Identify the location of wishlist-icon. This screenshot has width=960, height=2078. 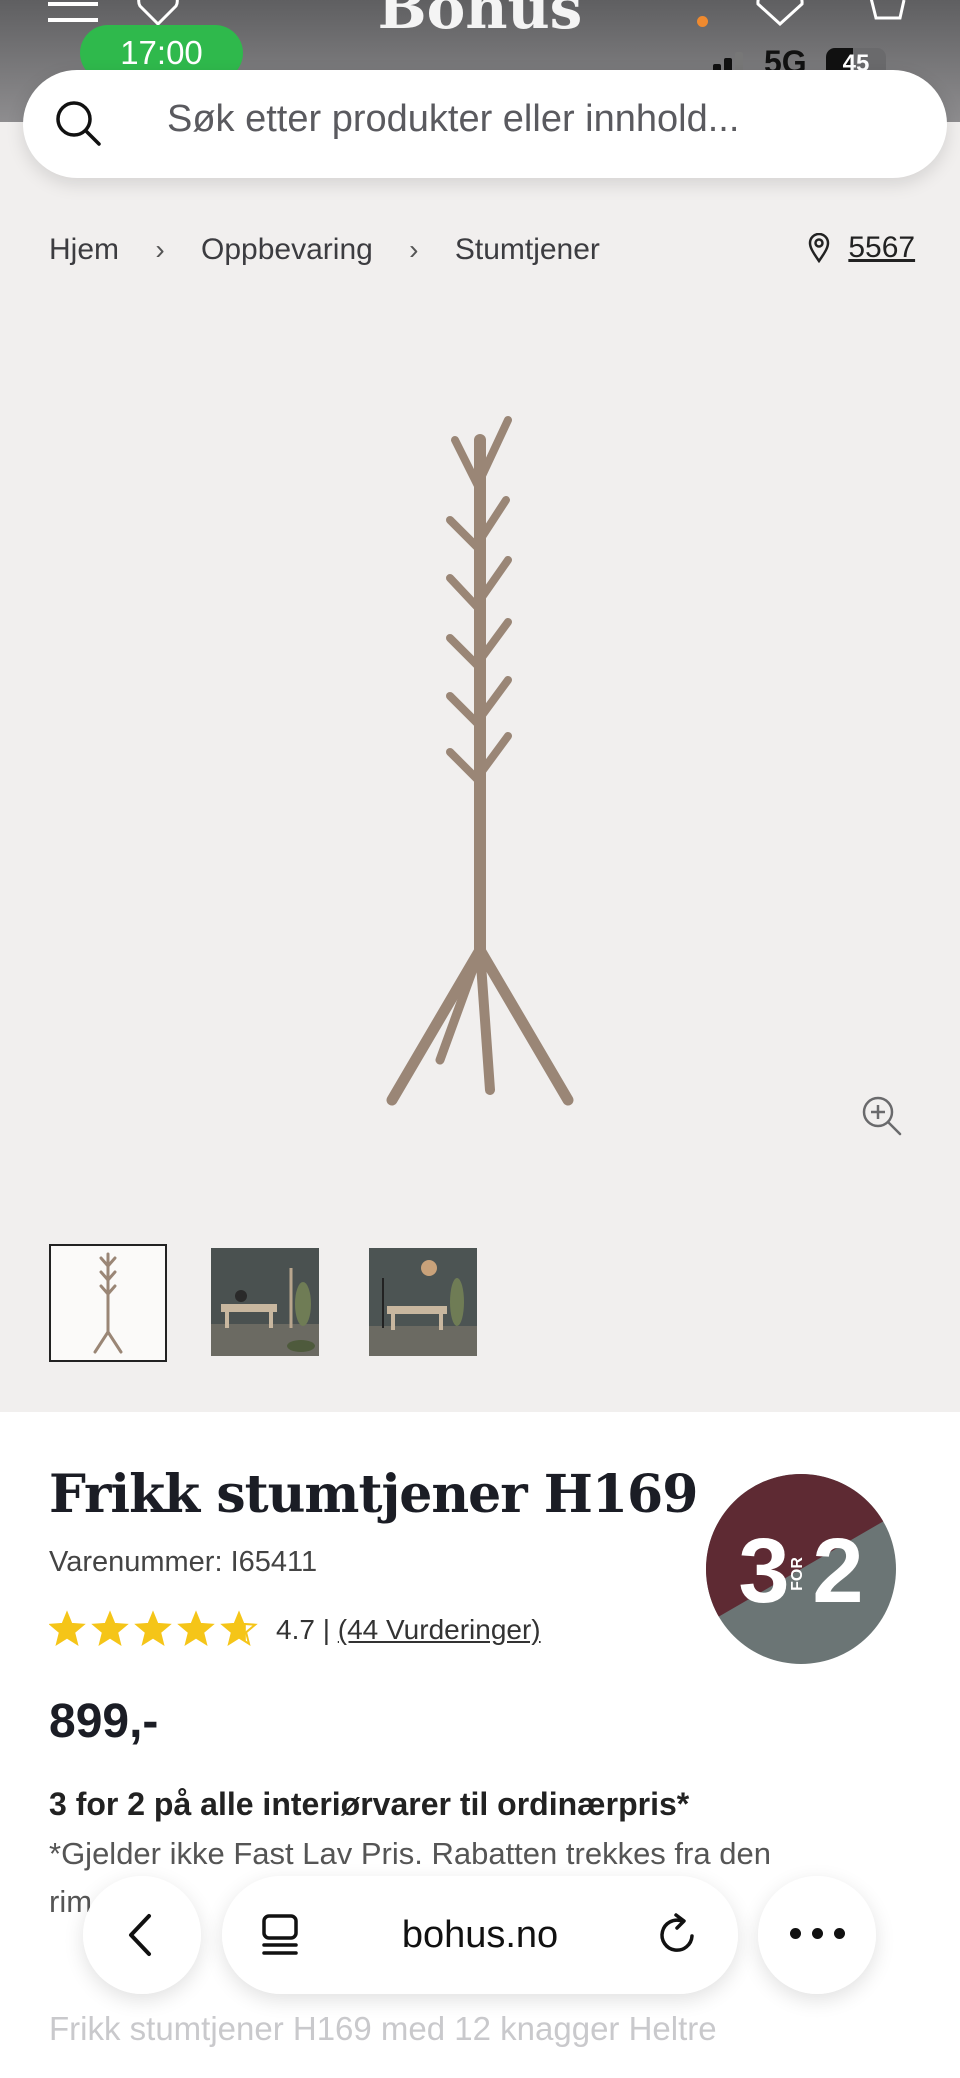
(780, 13).